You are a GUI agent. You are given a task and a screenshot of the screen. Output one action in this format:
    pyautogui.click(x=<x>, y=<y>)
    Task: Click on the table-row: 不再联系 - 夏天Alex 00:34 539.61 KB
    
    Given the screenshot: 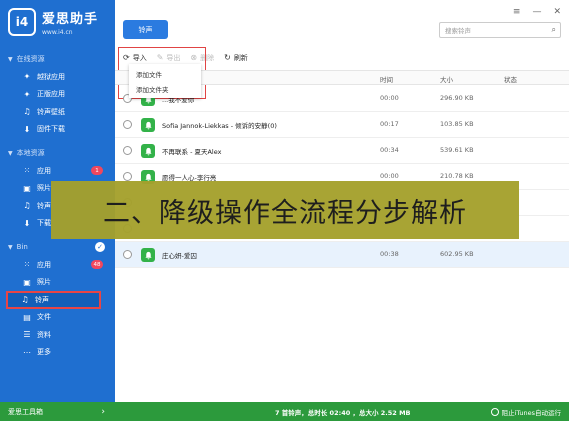 What is the action you would take?
    pyautogui.click(x=342, y=151)
    